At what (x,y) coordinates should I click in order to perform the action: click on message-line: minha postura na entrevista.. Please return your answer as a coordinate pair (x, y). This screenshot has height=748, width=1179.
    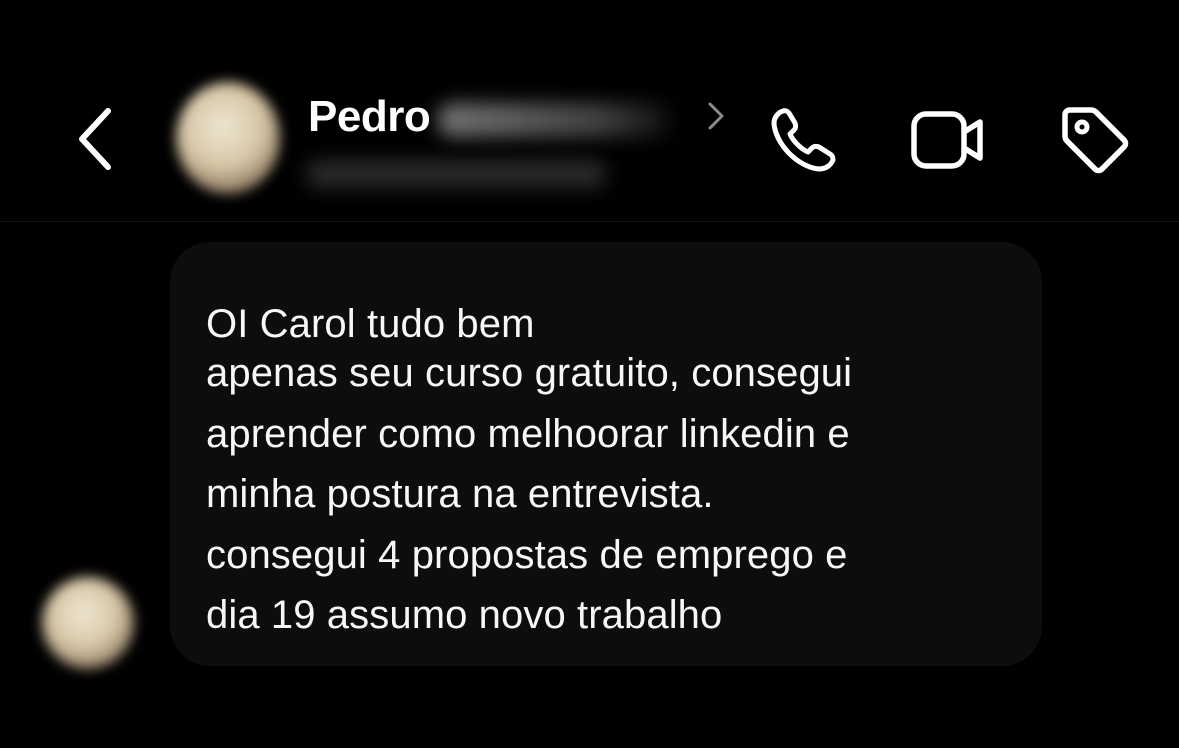
    Looking at the image, I should click on (460, 494).